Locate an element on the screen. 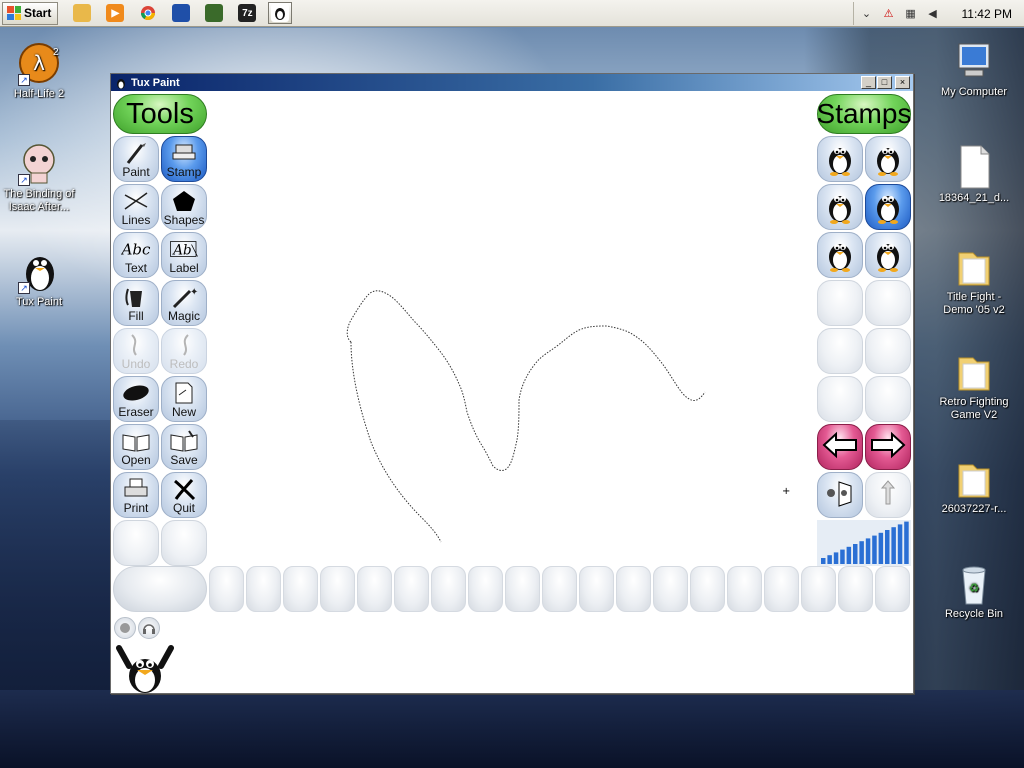 The height and width of the screenshot is (768, 1024). tool-shapes-button: Shapes is located at coordinates (184, 207).